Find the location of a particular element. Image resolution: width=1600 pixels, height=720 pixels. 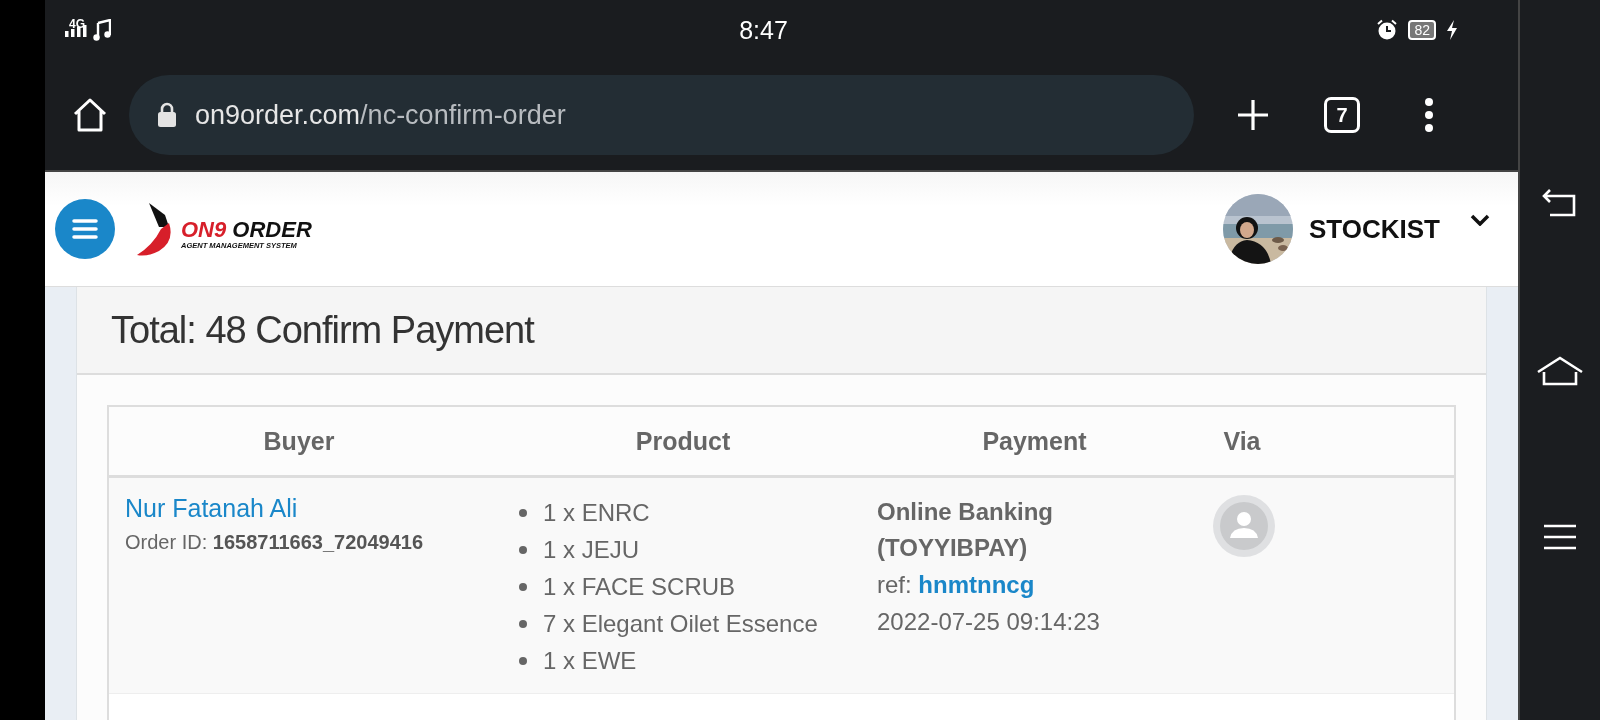

music-icon is located at coordinates (102, 30).